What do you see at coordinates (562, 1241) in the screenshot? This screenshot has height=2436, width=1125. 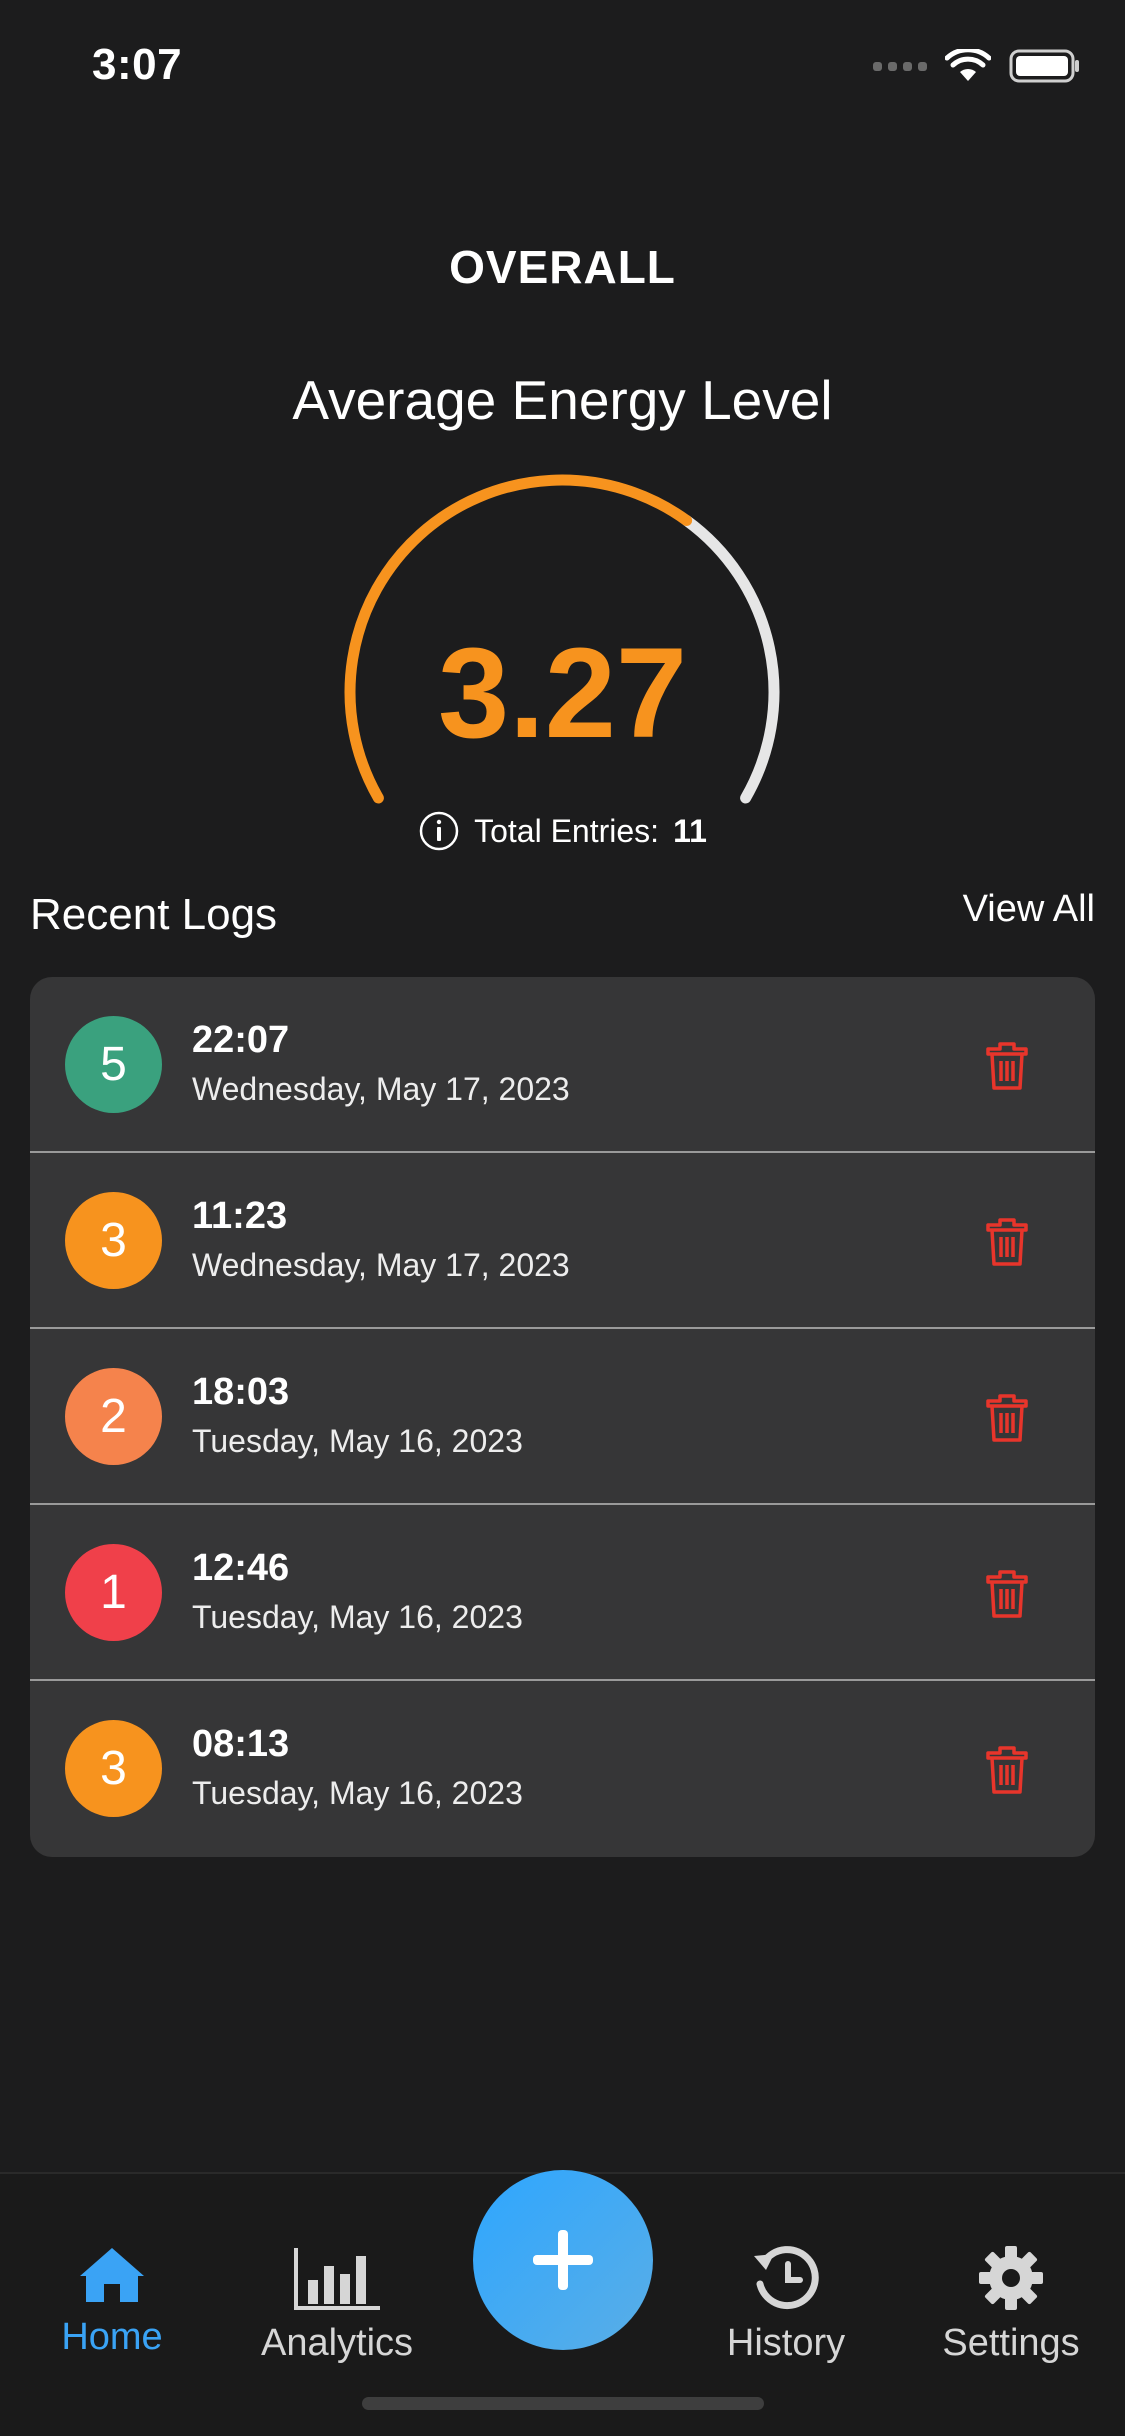 I see `log-item: 3 11:23 Wednesday, May 17, 2023` at bounding box center [562, 1241].